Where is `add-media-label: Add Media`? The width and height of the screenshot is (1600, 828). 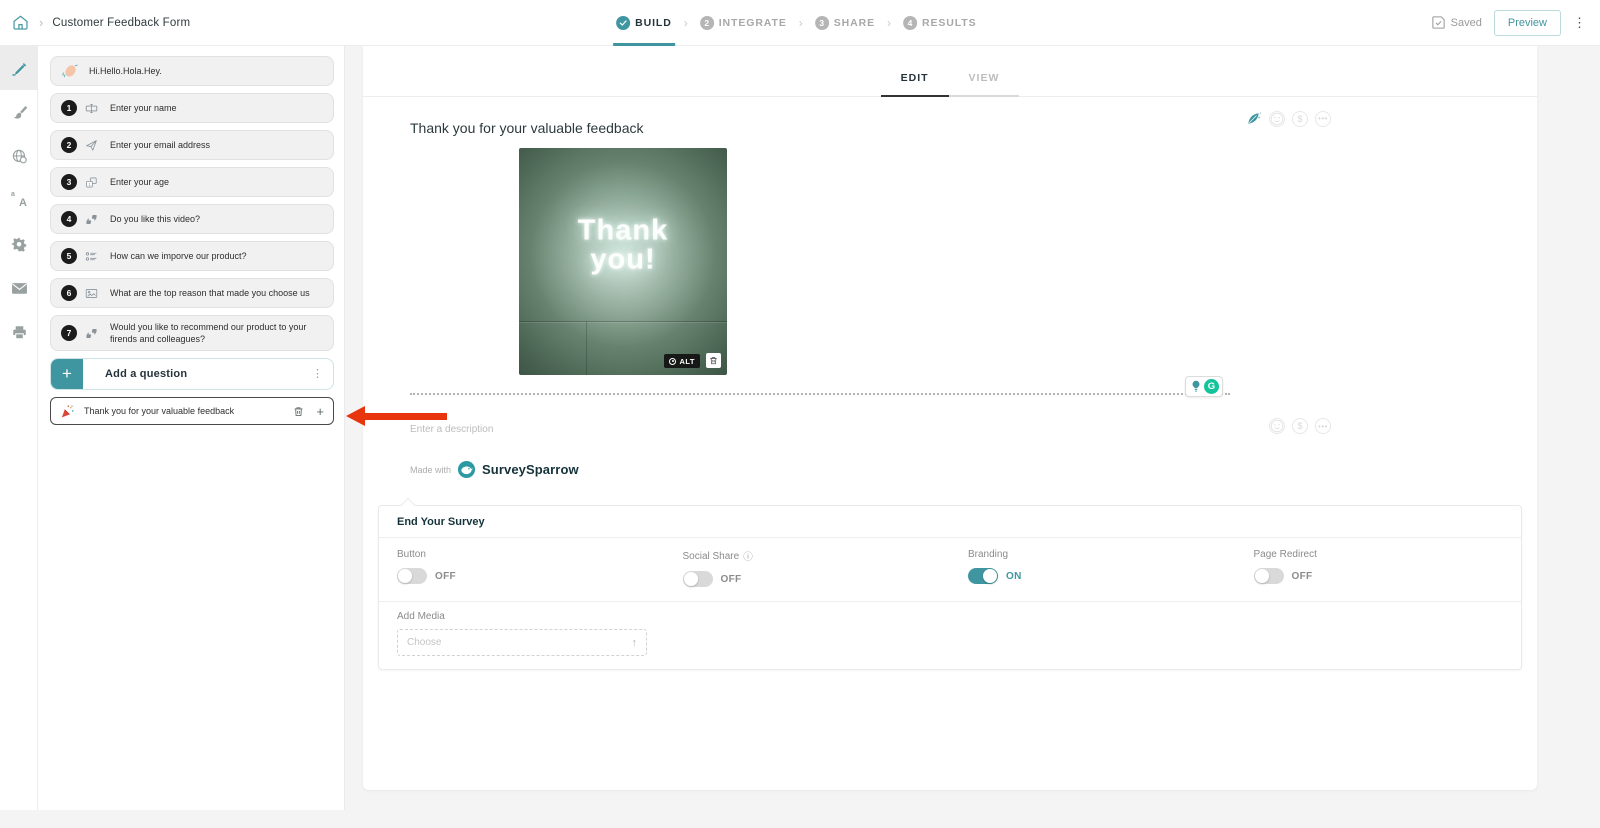
add-media-label: Add Media is located at coordinates (421, 616).